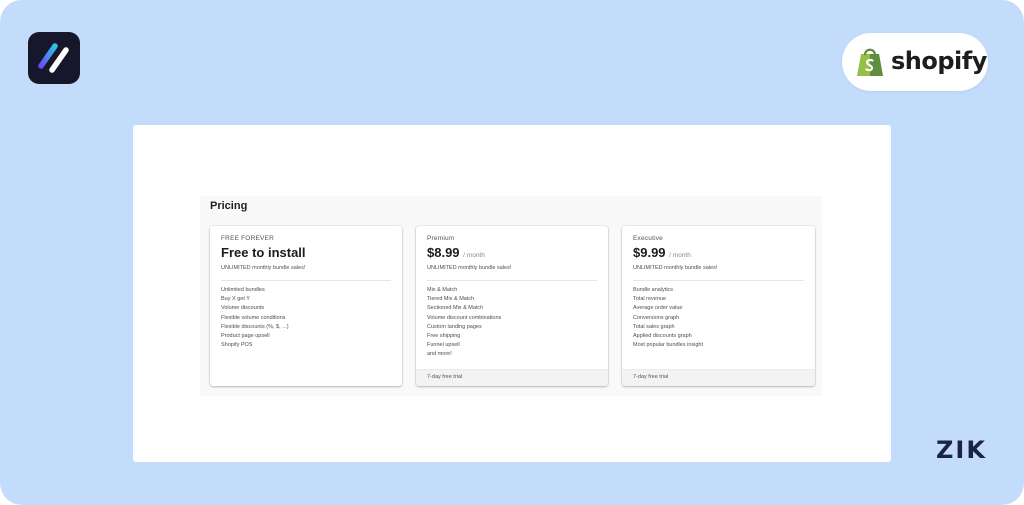 The height and width of the screenshot is (505, 1024). I want to click on plan-name: FREE FOREVER, so click(247, 238).